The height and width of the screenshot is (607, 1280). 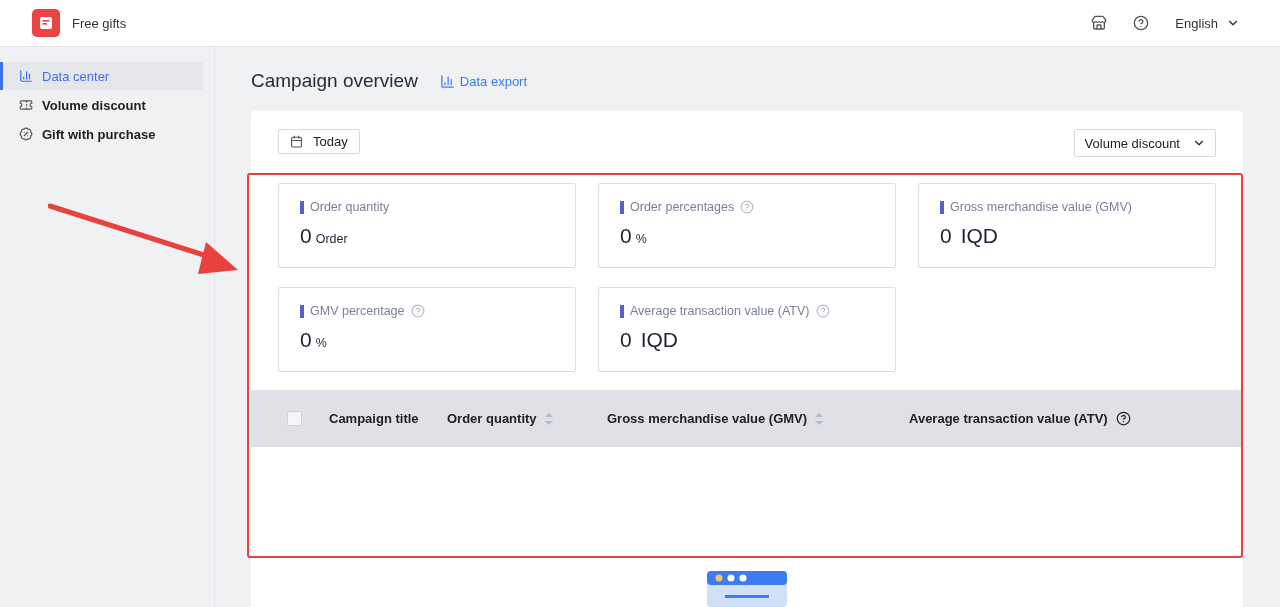 What do you see at coordinates (319, 141) in the screenshot?
I see `date-picker-button: Today` at bounding box center [319, 141].